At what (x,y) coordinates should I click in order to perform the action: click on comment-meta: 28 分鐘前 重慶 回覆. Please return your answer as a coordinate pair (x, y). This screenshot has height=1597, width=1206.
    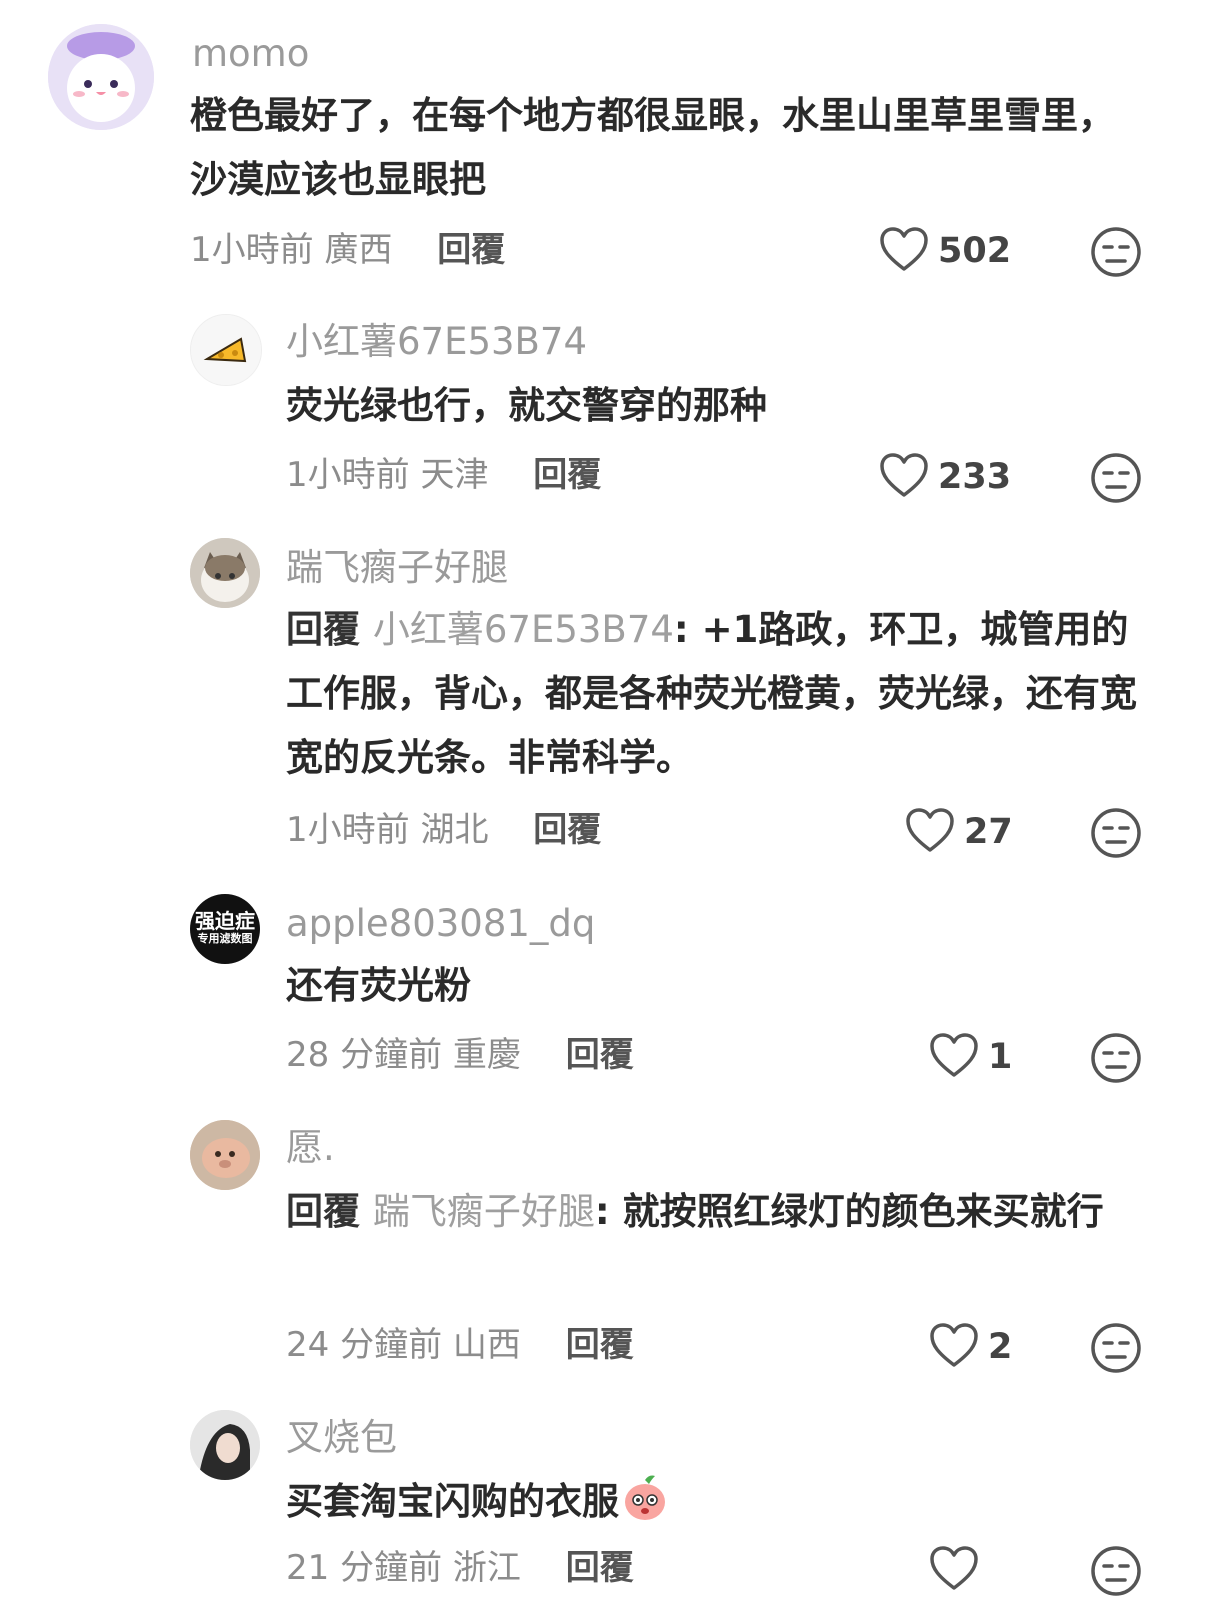
    Looking at the image, I should click on (460, 1055).